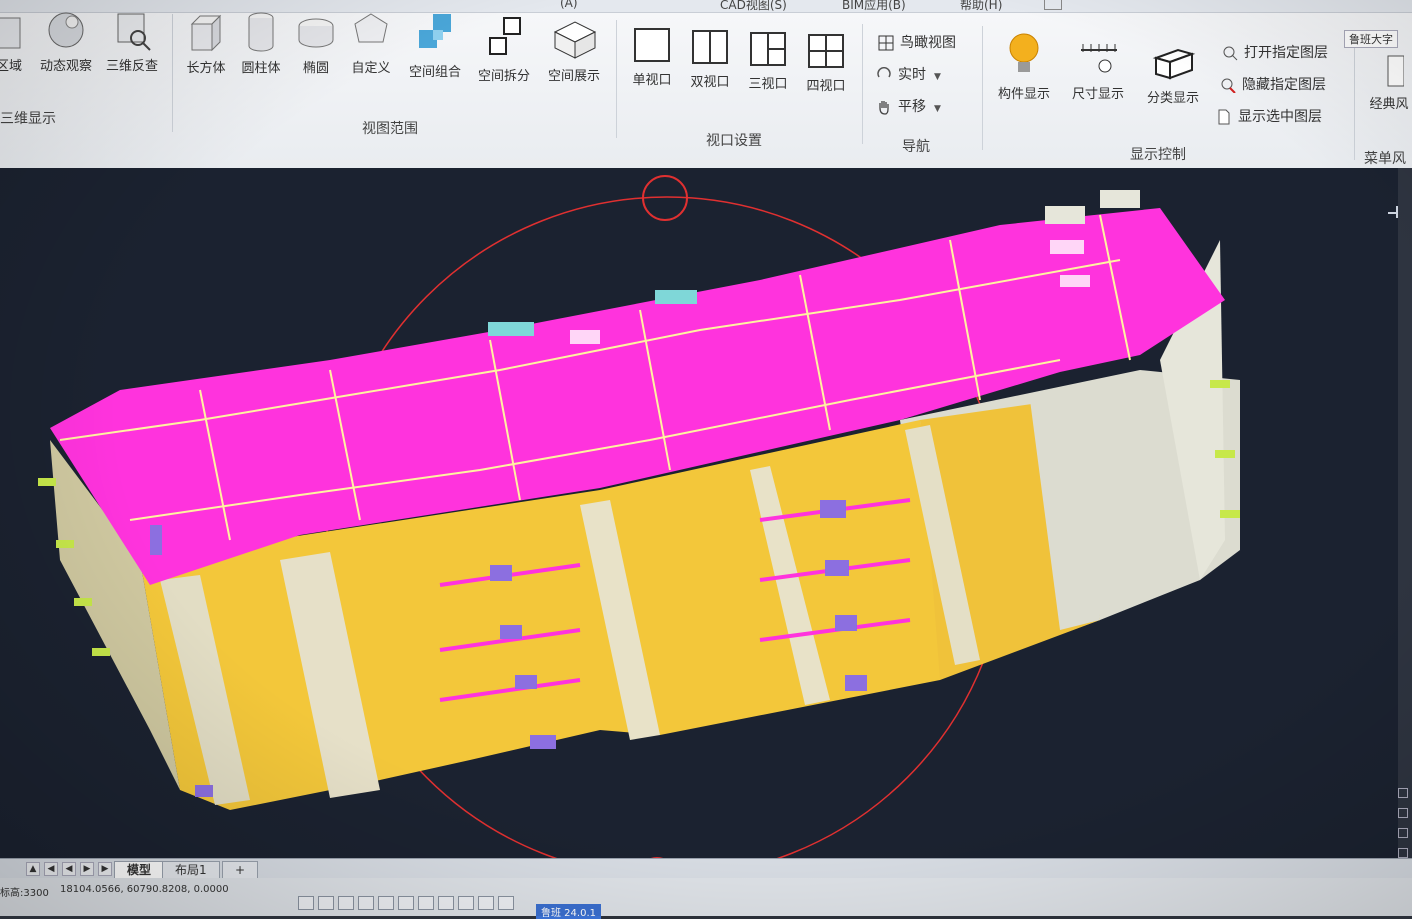  I want to click on dimension-ruler-icon, so click(1099, 58).